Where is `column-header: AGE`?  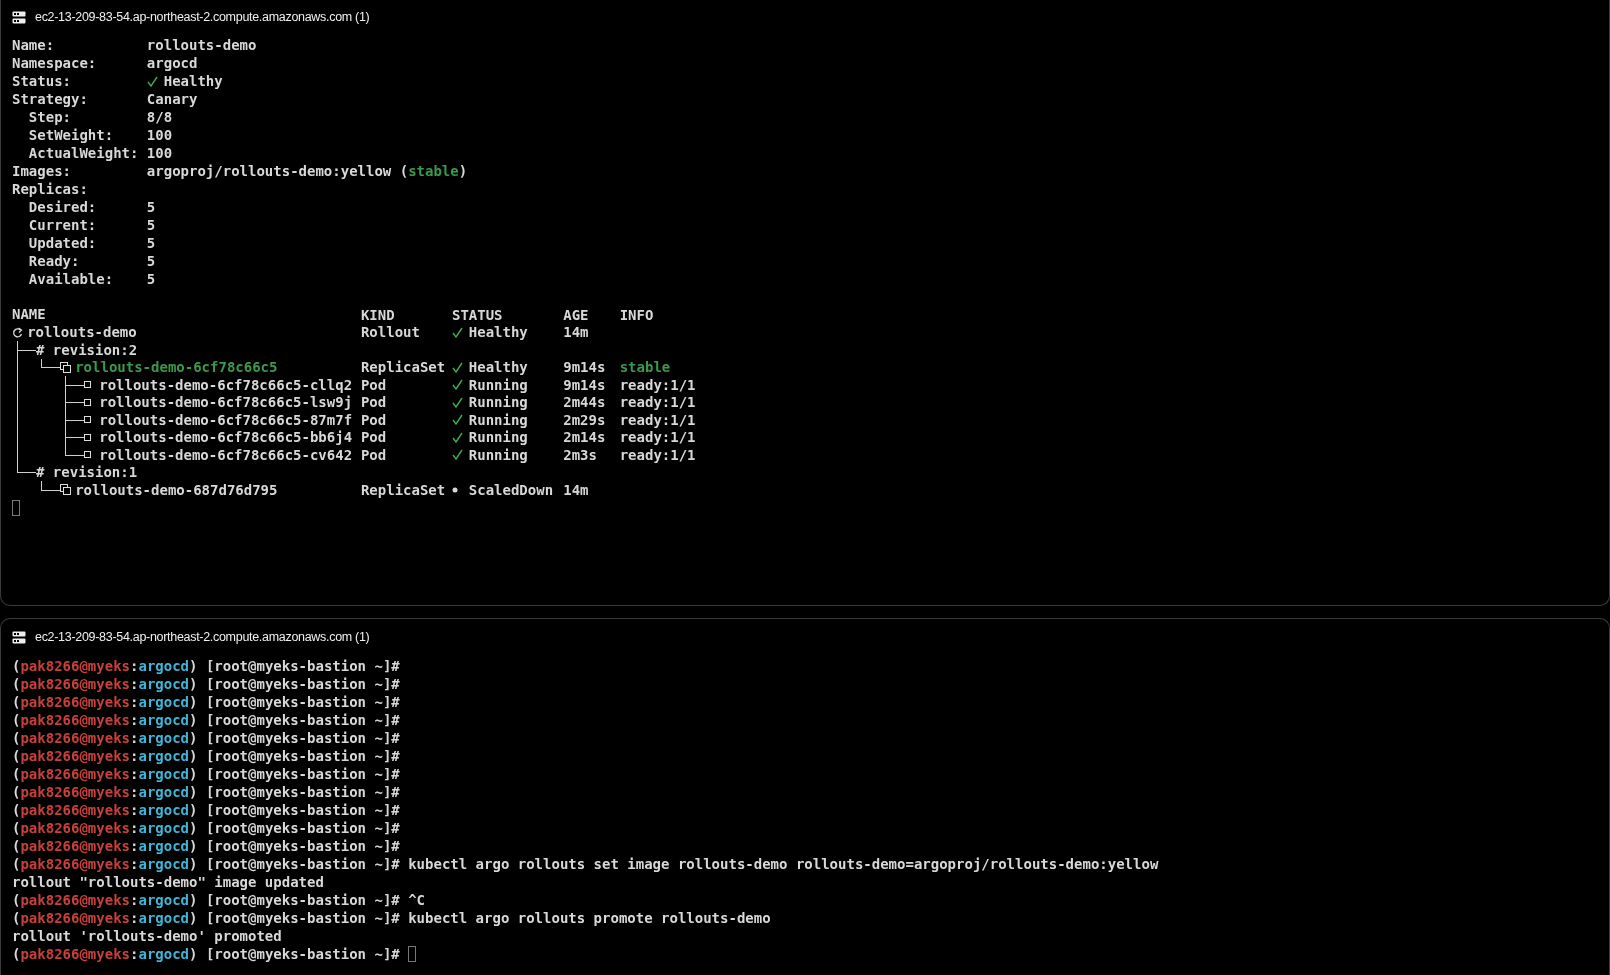
column-header: AGE is located at coordinates (576, 314).